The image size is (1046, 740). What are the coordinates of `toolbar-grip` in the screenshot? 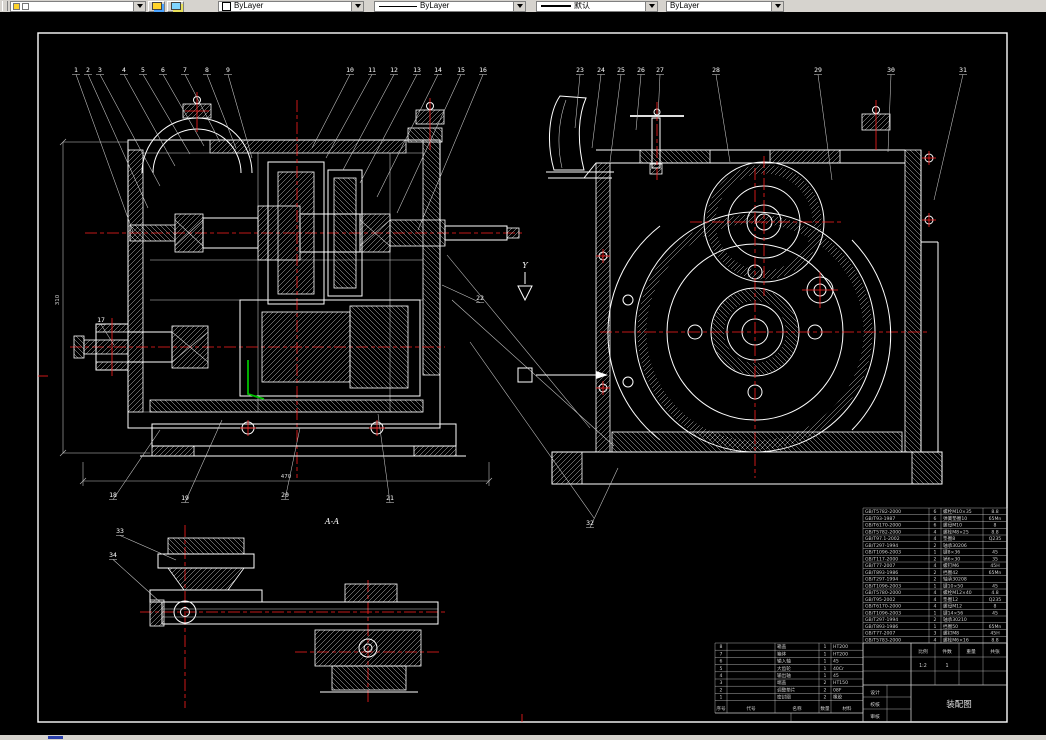 It's located at (5, 6).